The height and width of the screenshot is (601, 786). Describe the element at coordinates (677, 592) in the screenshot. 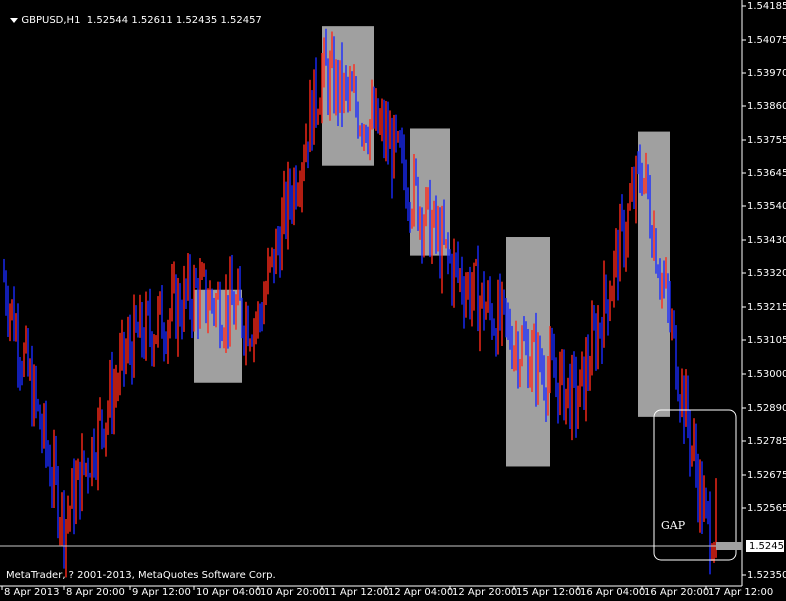

I see `time-axis-label: 16 Apr 20:00` at that location.